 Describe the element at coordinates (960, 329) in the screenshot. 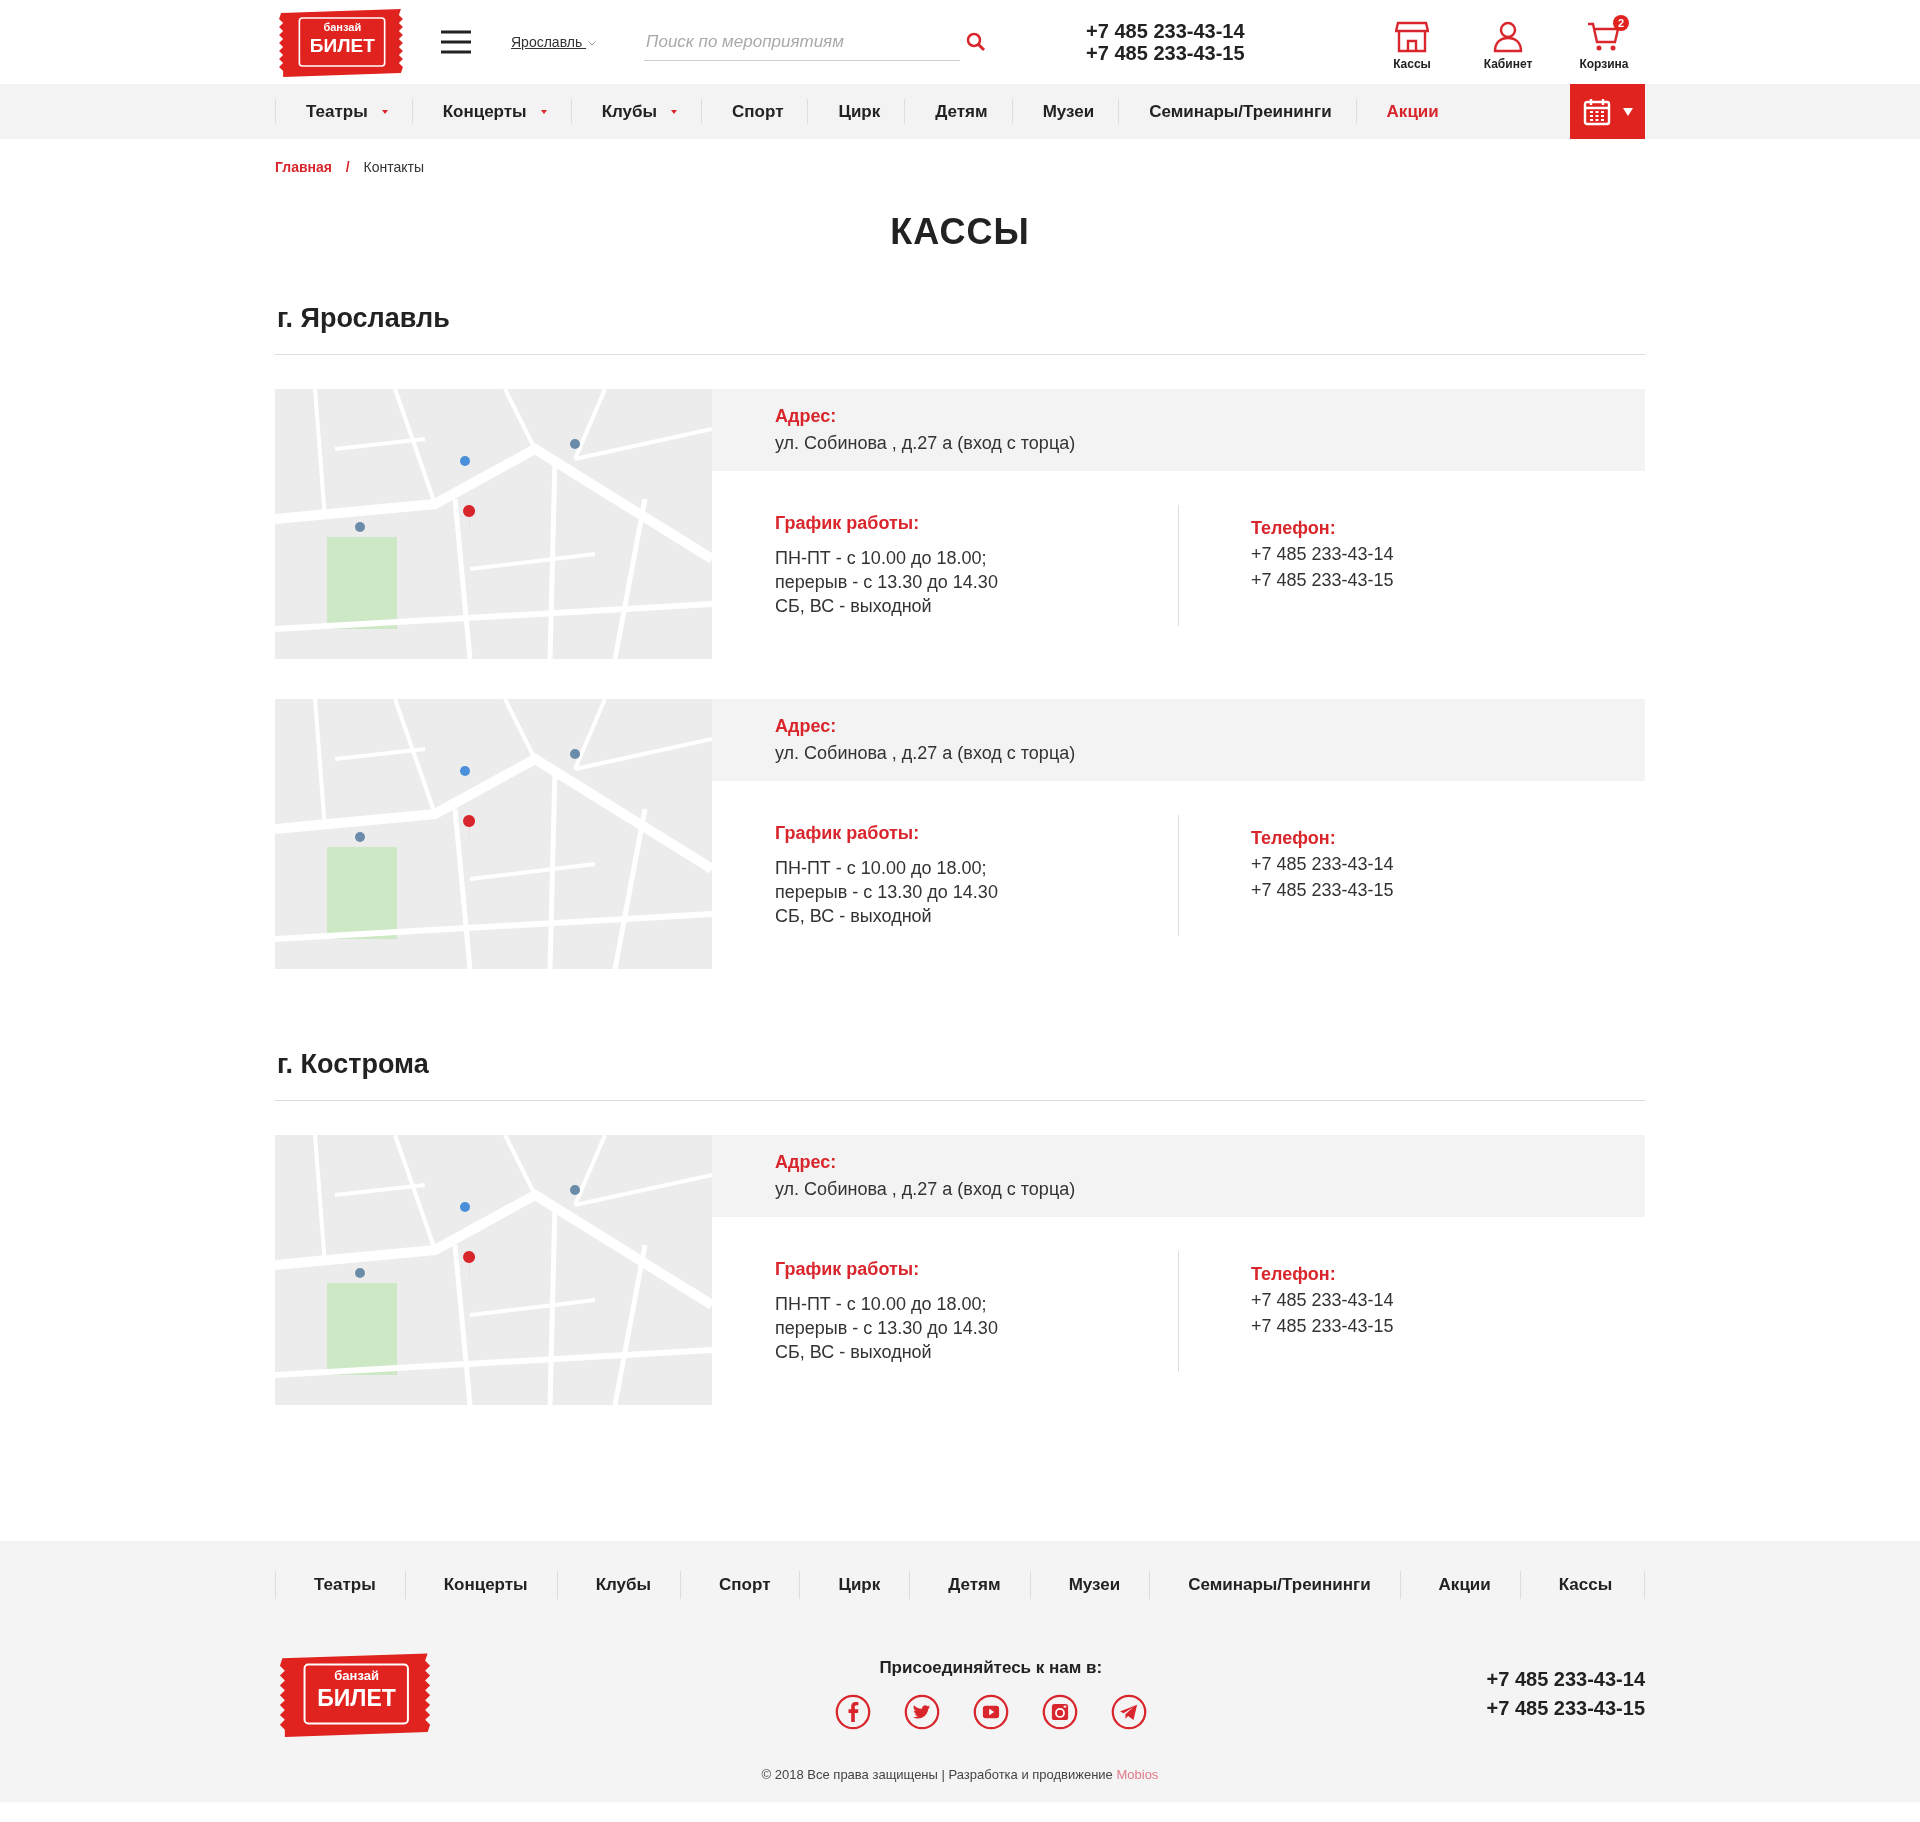

I see `city-heading: г. Ярославль` at that location.